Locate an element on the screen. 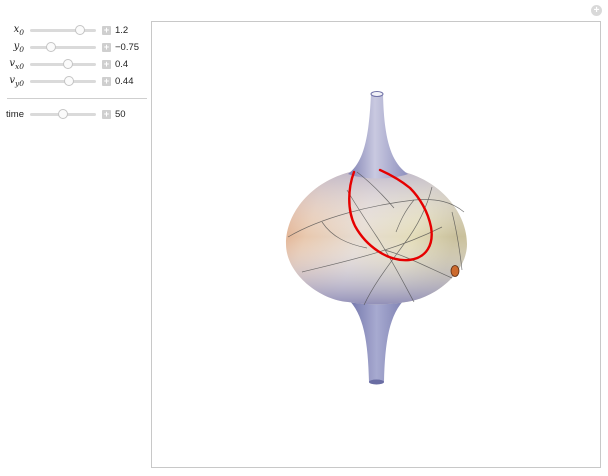 This screenshot has height=476, width=608. plus-circle-icon: + is located at coordinates (596, 10).